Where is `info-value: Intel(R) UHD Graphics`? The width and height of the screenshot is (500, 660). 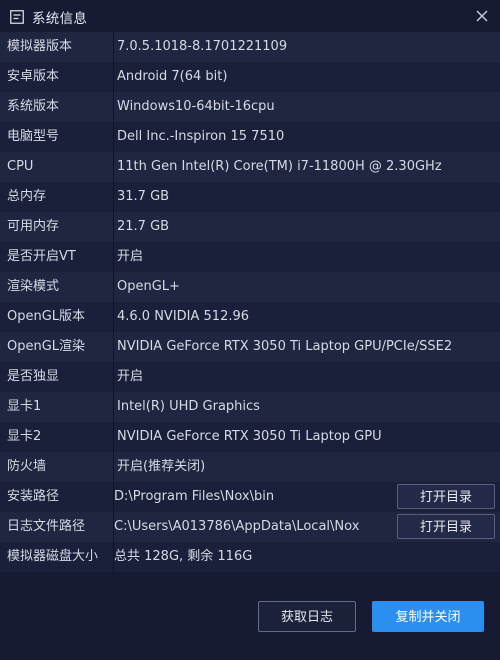 info-value: Intel(R) UHD Graphics is located at coordinates (188, 406).